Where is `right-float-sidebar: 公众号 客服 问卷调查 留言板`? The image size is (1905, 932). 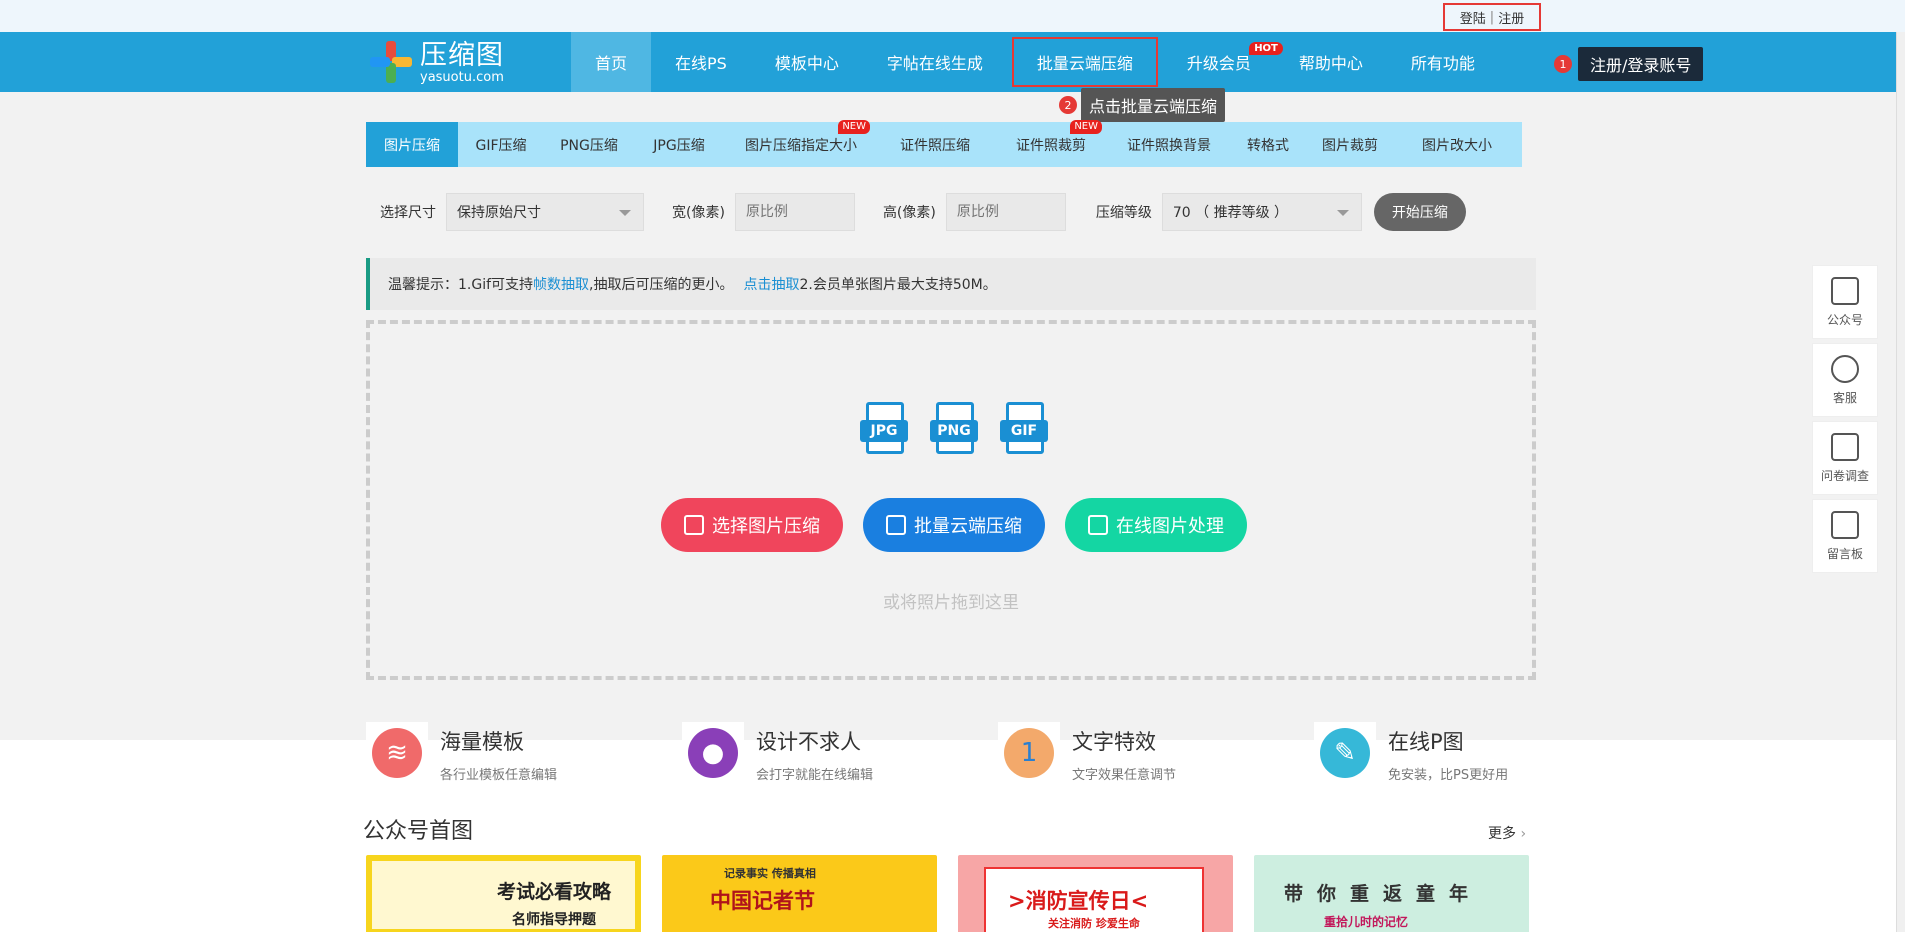
right-float-sidebar: 公众号 客服 问卷调查 留言板 is located at coordinates (1845, 421).